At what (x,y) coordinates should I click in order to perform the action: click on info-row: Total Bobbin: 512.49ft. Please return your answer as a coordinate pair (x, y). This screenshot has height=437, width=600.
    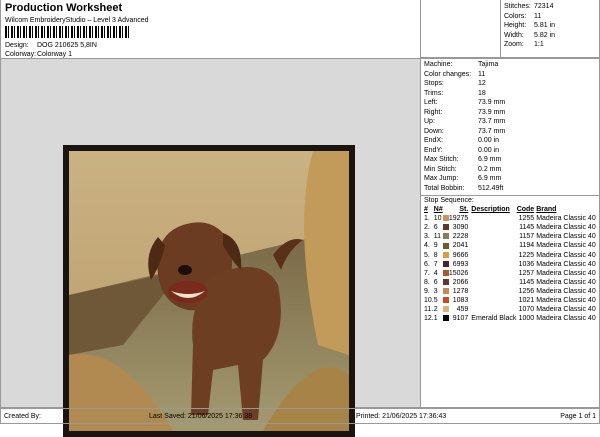
    Looking at the image, I should click on (510, 189).